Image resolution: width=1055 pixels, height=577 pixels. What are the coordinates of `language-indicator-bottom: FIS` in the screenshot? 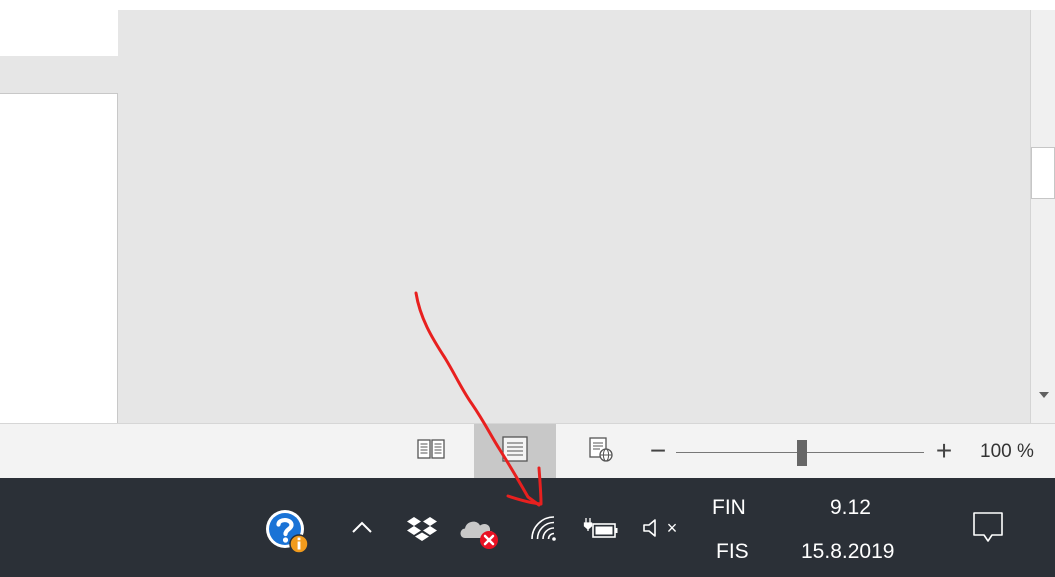 It's located at (732, 552).